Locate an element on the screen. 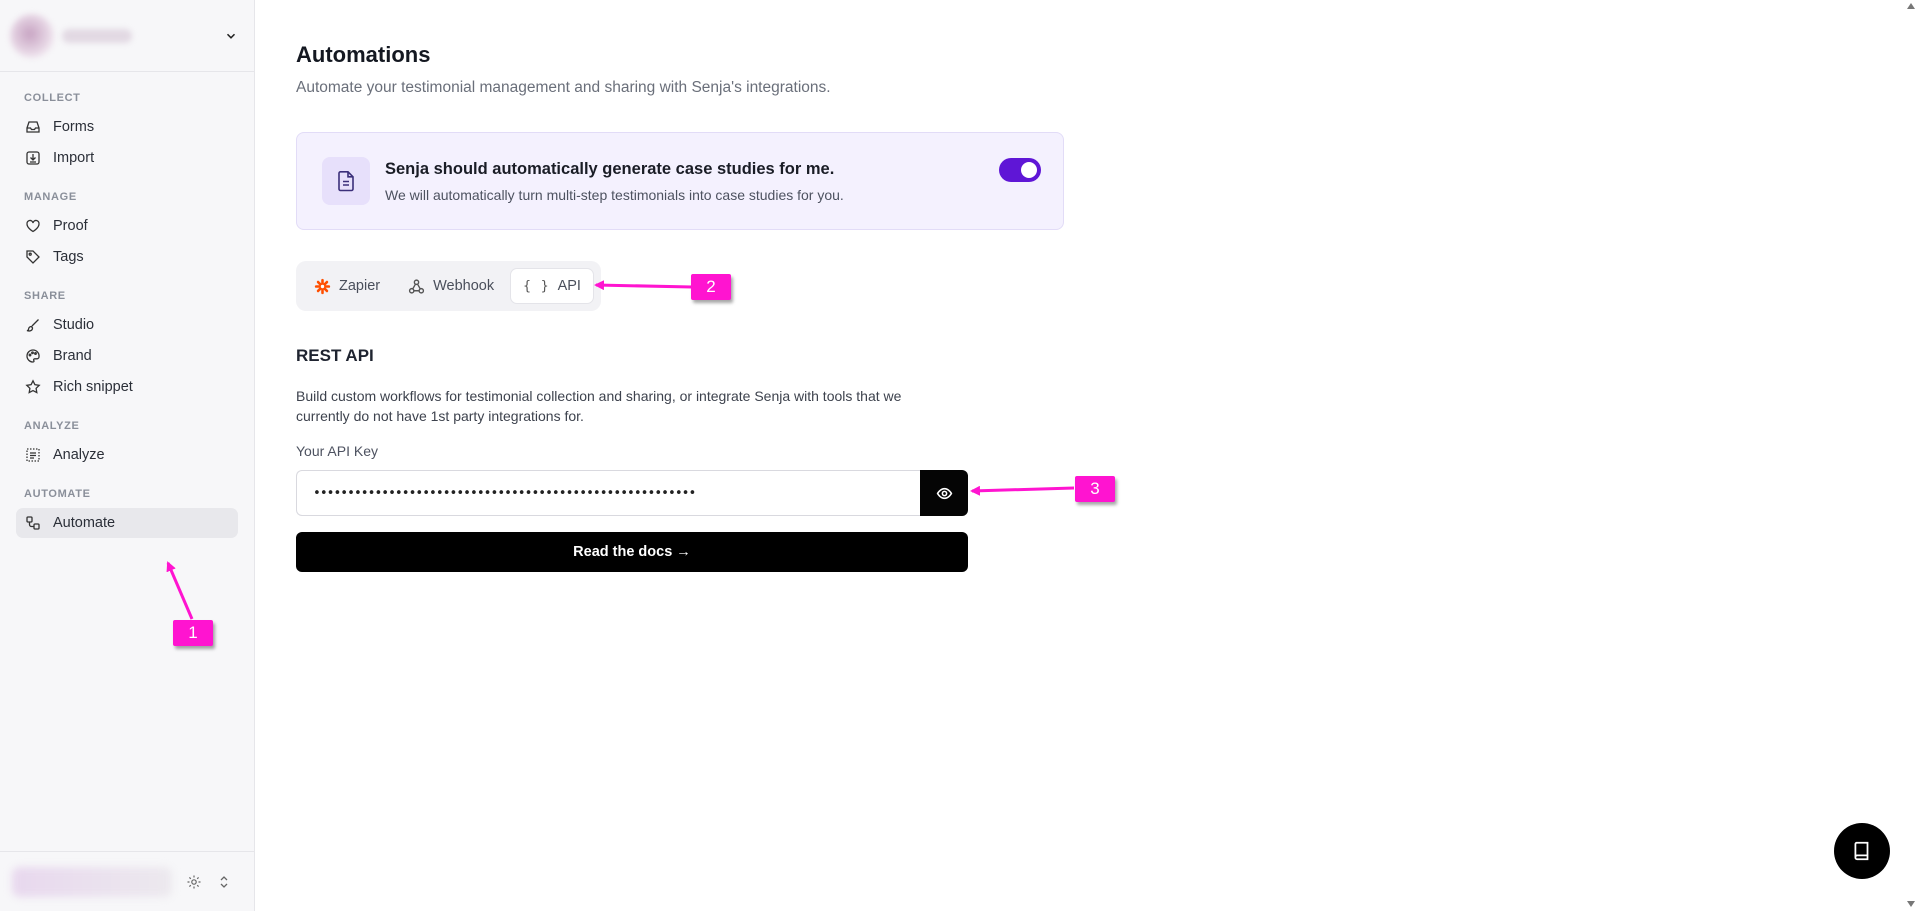  grid-icon is located at coordinates (33, 455).